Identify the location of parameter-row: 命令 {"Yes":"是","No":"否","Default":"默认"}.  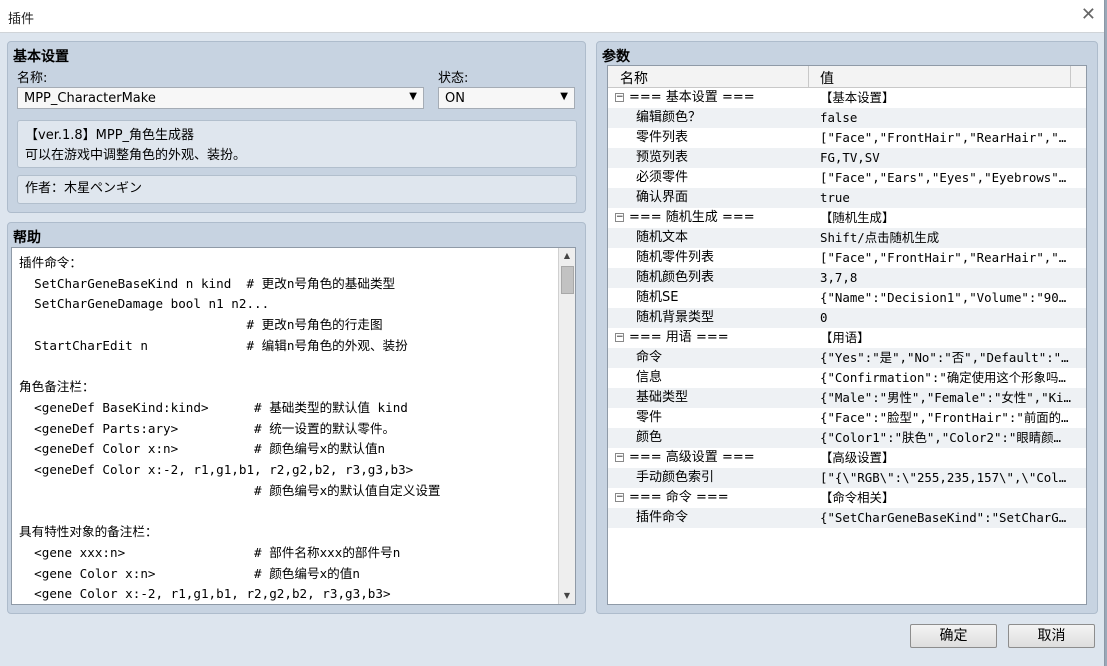
(847, 358).